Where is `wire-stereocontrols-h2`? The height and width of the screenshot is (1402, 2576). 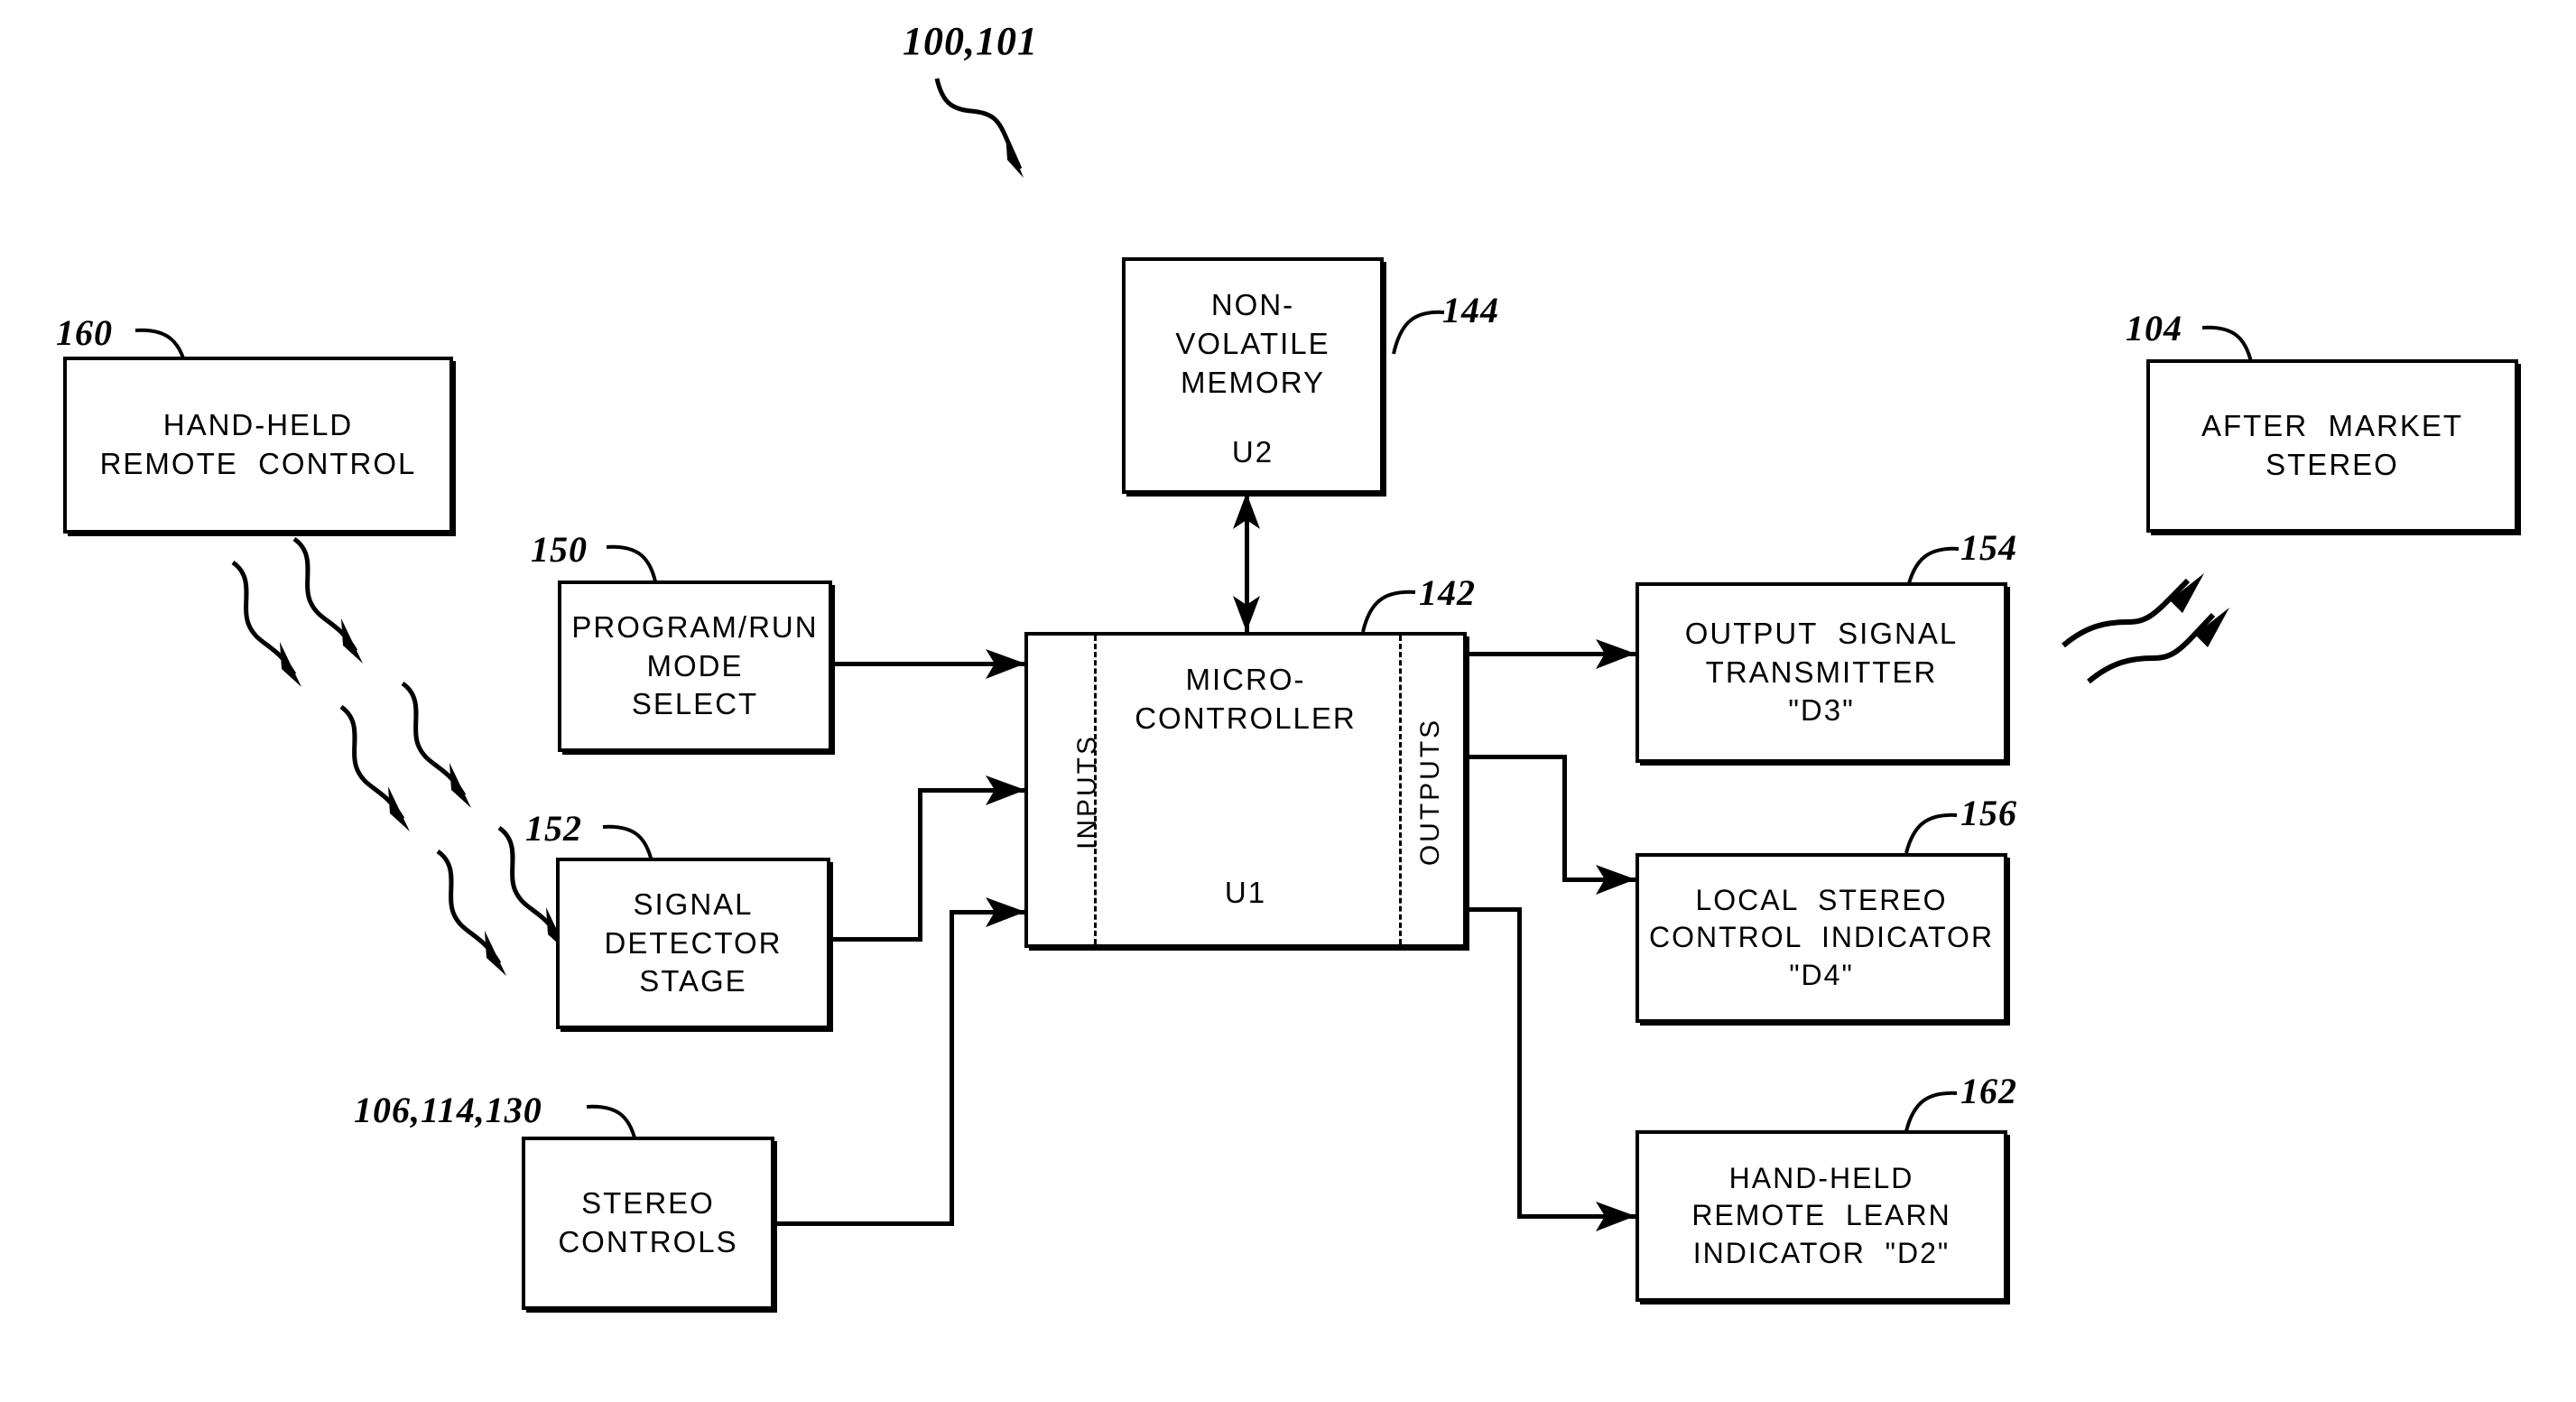 wire-stereocontrols-h2 is located at coordinates (987, 912).